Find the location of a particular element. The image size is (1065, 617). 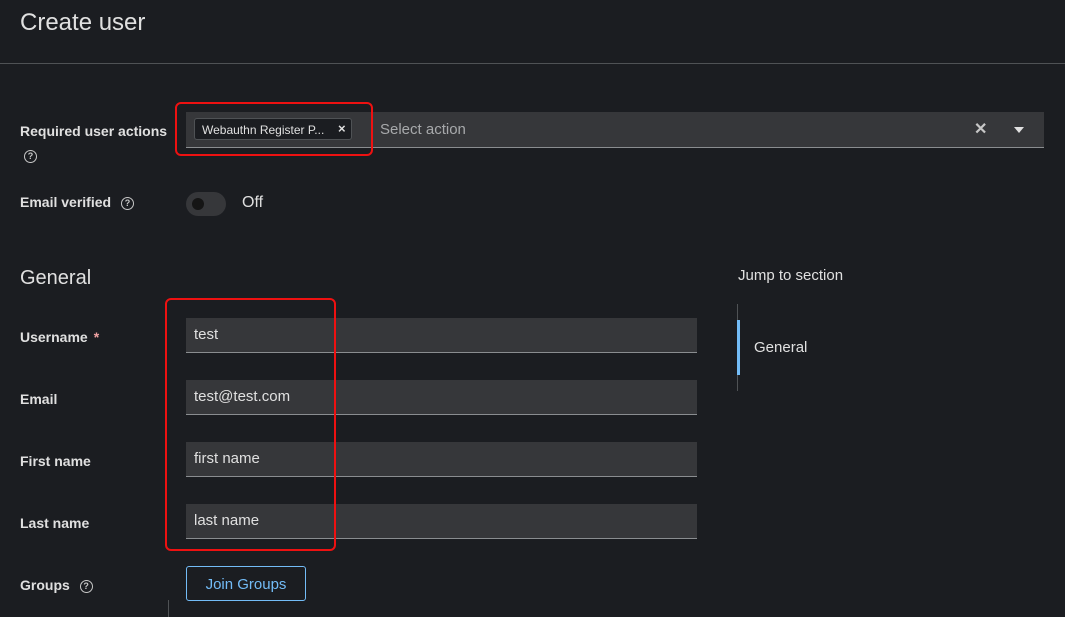

required-actions-label-text: Required user actions is located at coordinates (94, 131).